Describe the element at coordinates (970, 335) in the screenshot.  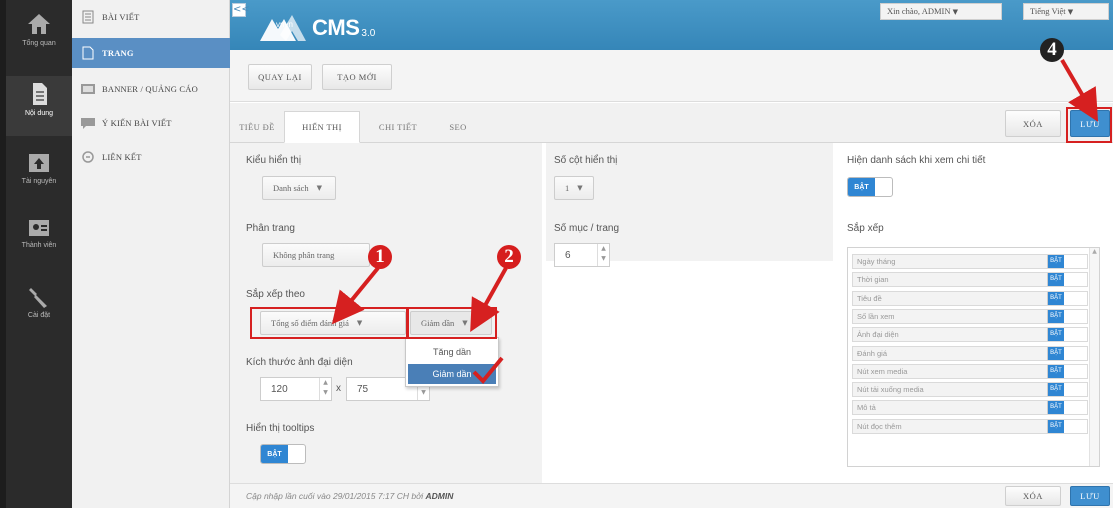
I see `sort-item-row: Ảnh đại diện BẬT` at that location.